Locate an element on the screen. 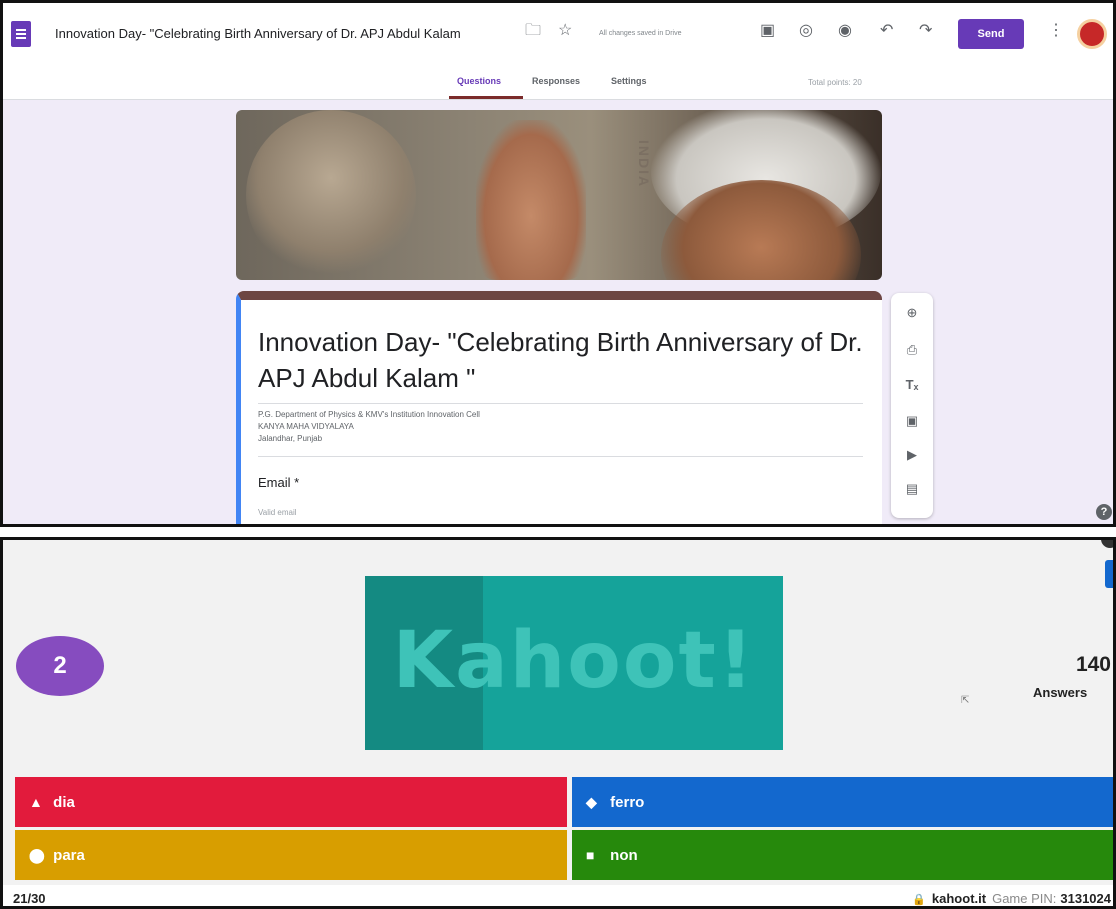 Image resolution: width=1116 pixels, height=909 pixels. forms-app-icon is located at coordinates (21, 34).